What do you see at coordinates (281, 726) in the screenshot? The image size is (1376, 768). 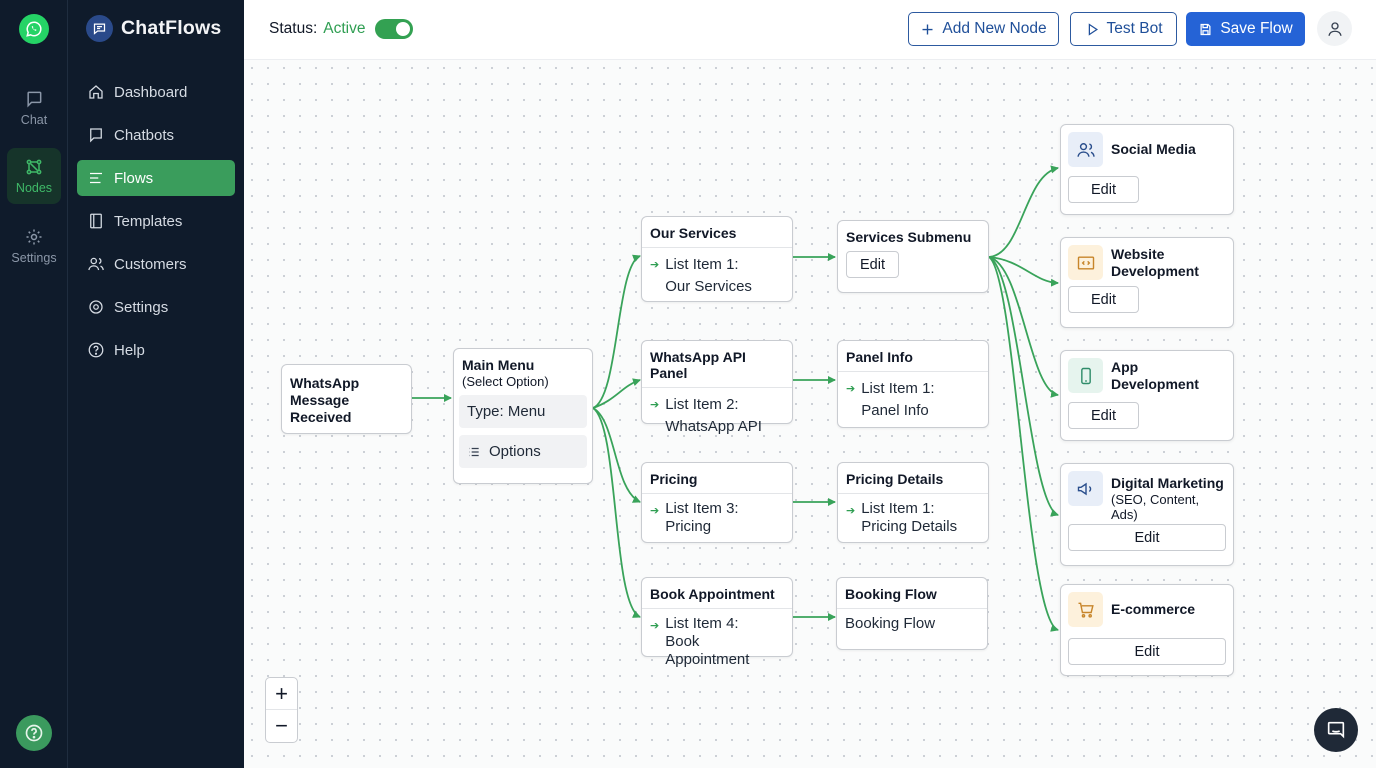 I see `zoom-out-button: −` at bounding box center [281, 726].